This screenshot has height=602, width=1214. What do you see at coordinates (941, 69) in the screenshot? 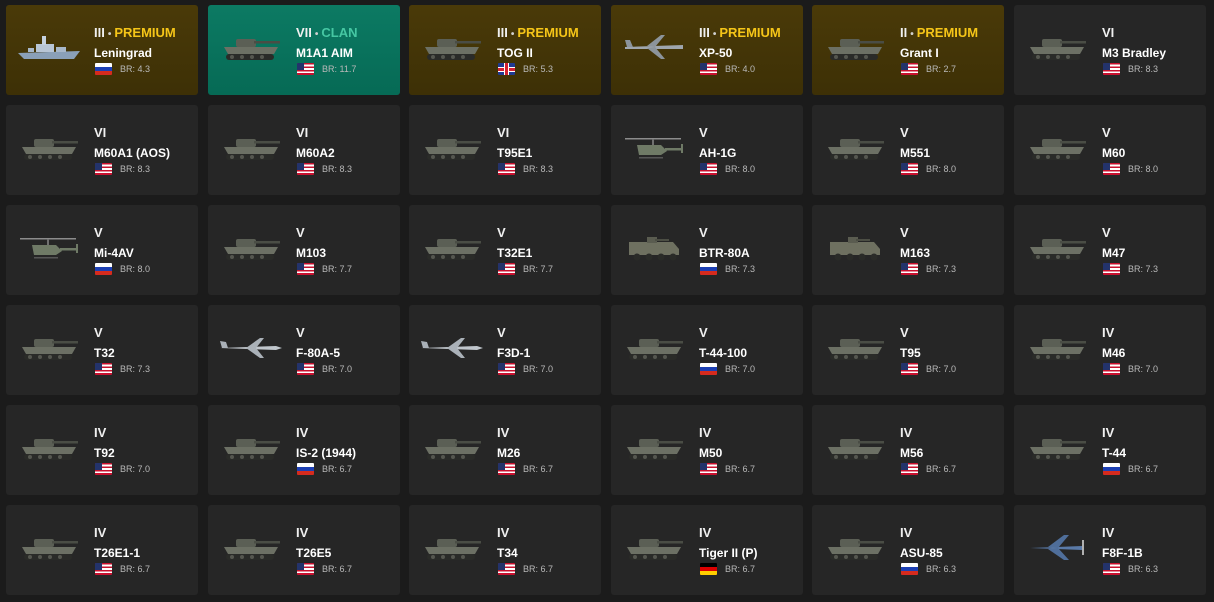
I see `battle-rating: BR: 2.7` at bounding box center [941, 69].